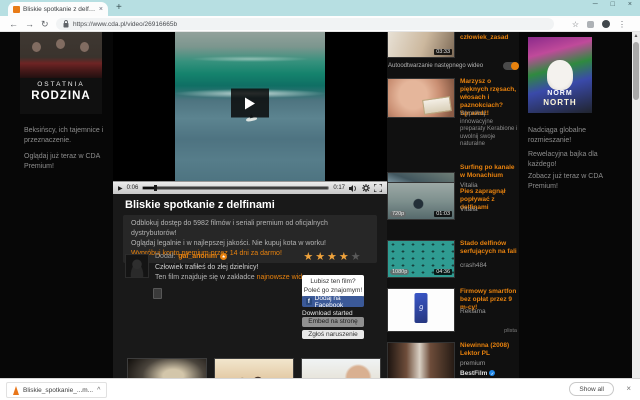 The height and width of the screenshot is (400, 640). I want to click on bookmark-star-icon: ☆, so click(575, 24).